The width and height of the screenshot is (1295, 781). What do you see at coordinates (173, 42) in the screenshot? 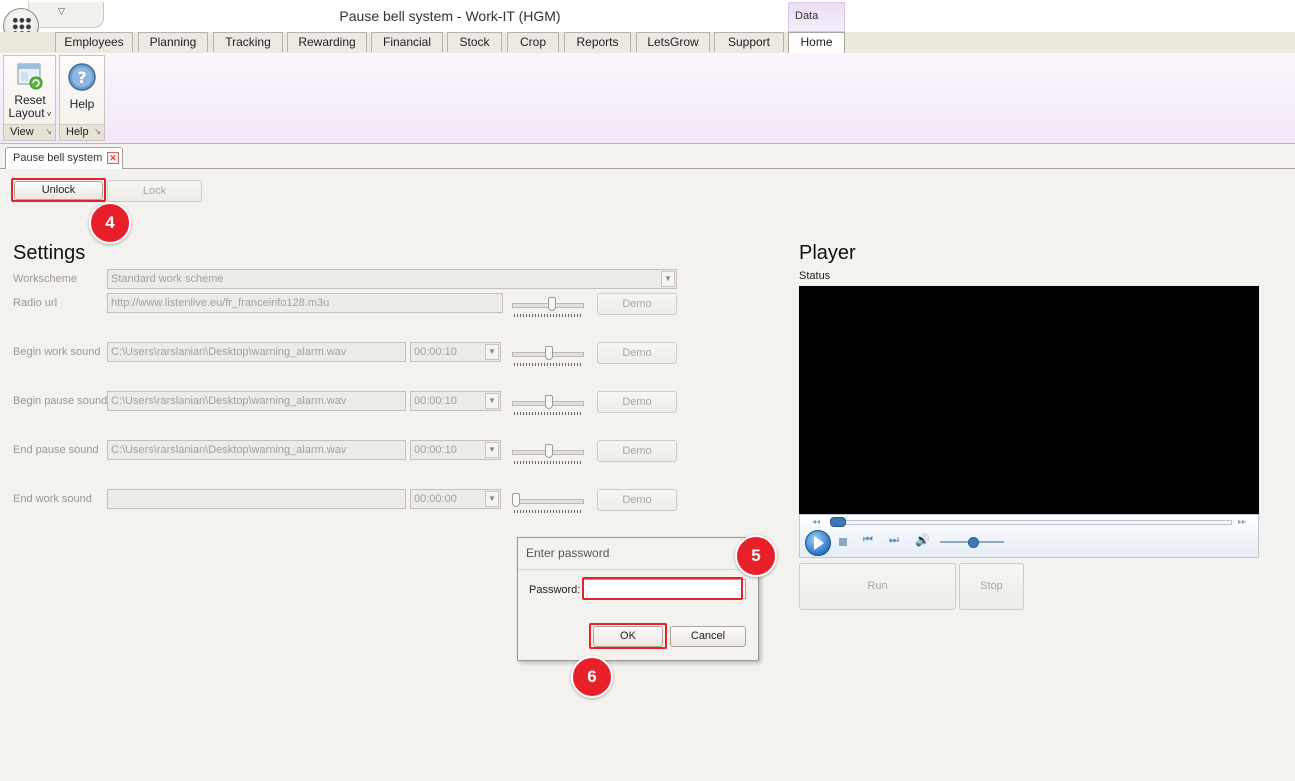
I see `tab-planning: Planning` at bounding box center [173, 42].